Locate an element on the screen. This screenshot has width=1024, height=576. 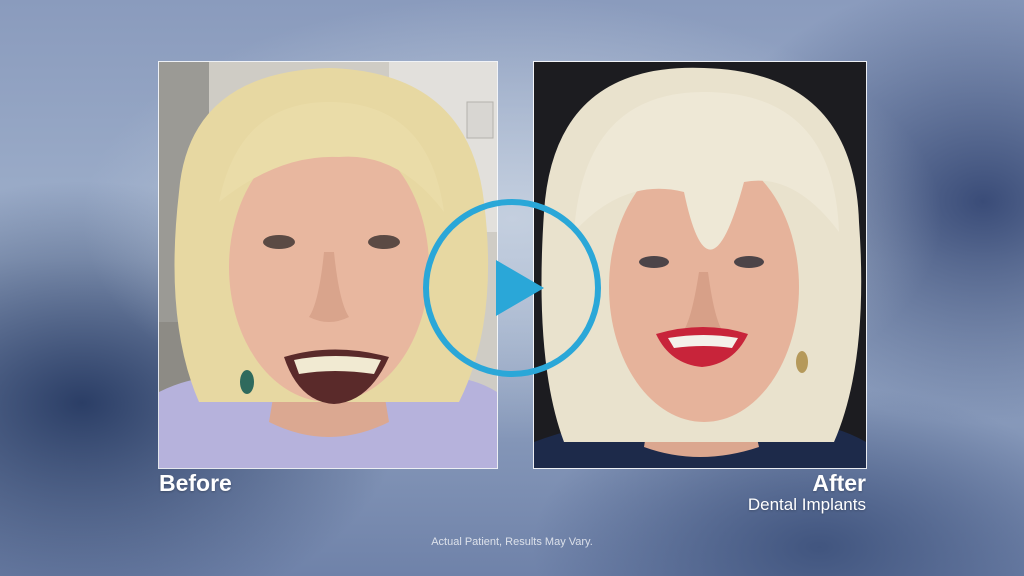
play-button is located at coordinates (512, 288).